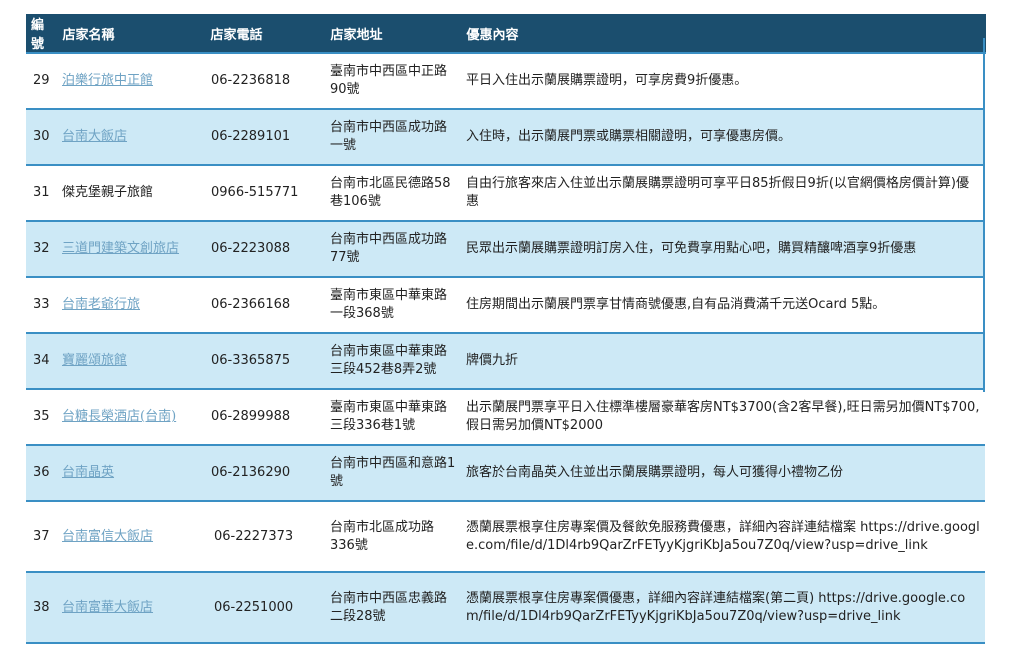 Image resolution: width=1015 pixels, height=667 pixels. What do you see at coordinates (723, 33) in the screenshot?
I see `header-offer: 優惠內容` at bounding box center [723, 33].